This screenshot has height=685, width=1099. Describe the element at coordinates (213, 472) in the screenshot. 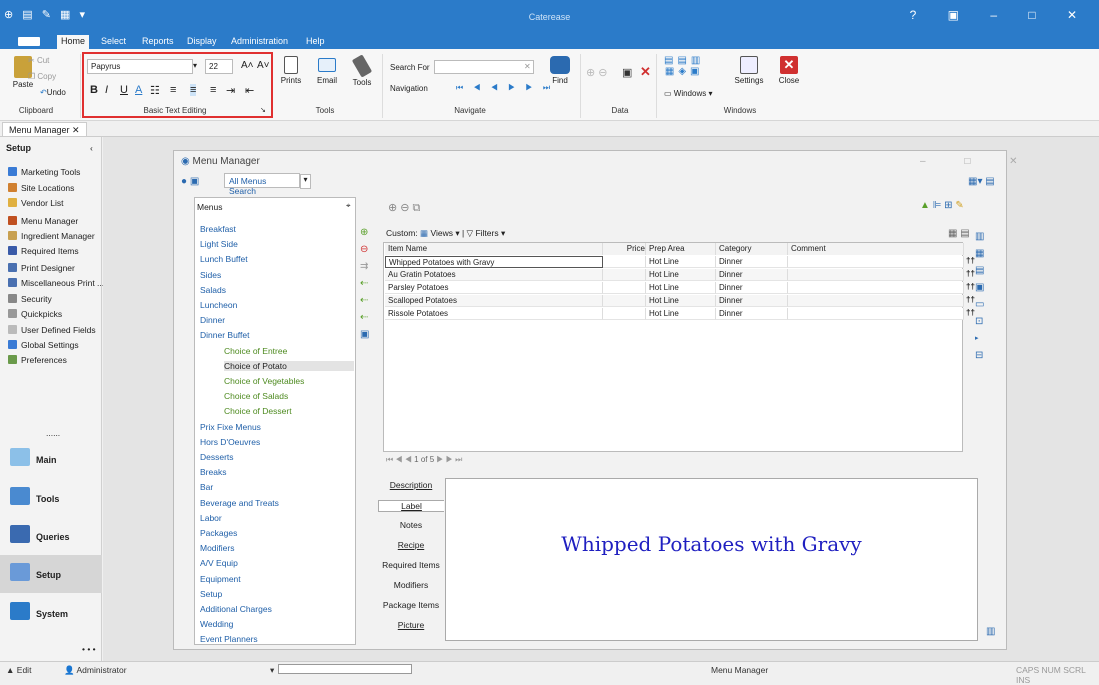

I see `tree-item: Breaks` at that location.